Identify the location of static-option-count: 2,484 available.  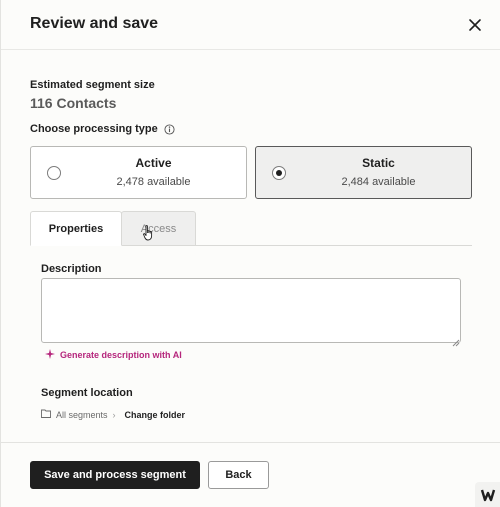
(378, 182).